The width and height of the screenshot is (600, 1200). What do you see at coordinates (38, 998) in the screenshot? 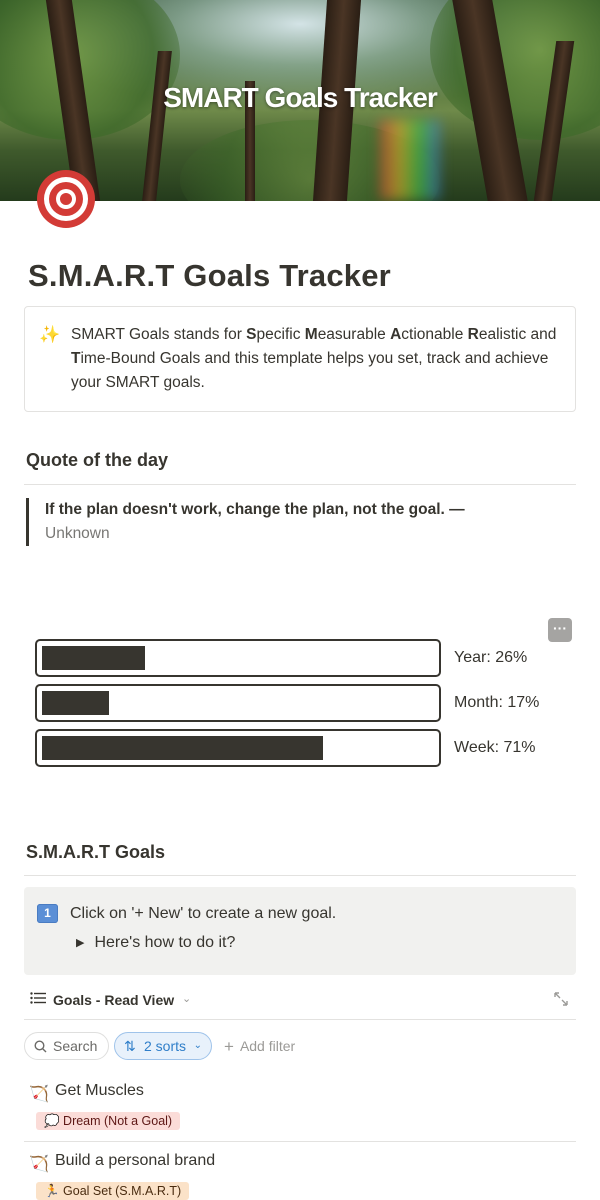
I see `list-icon` at bounding box center [38, 998].